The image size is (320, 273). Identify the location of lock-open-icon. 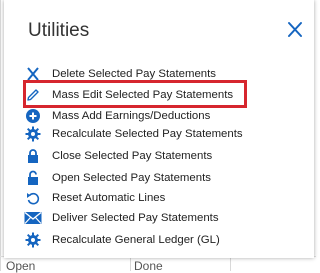
(33, 178).